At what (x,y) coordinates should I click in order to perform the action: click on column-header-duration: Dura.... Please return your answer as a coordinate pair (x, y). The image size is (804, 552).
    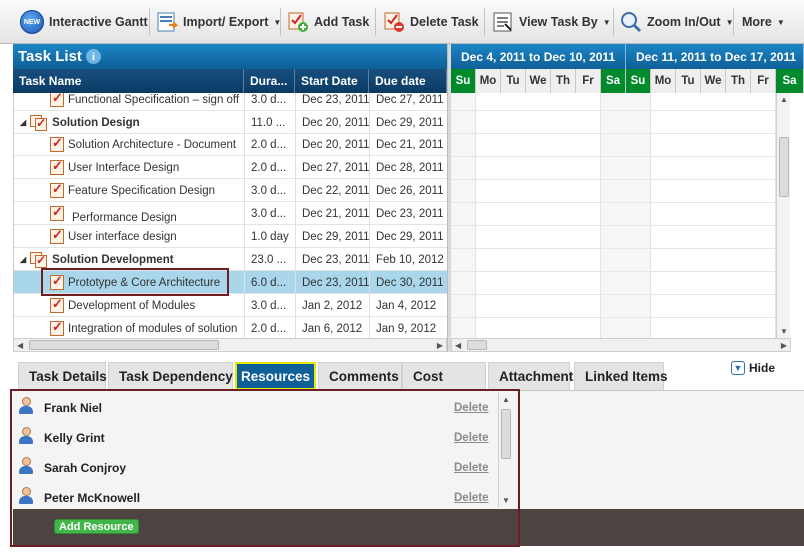
    Looking at the image, I should click on (269, 81).